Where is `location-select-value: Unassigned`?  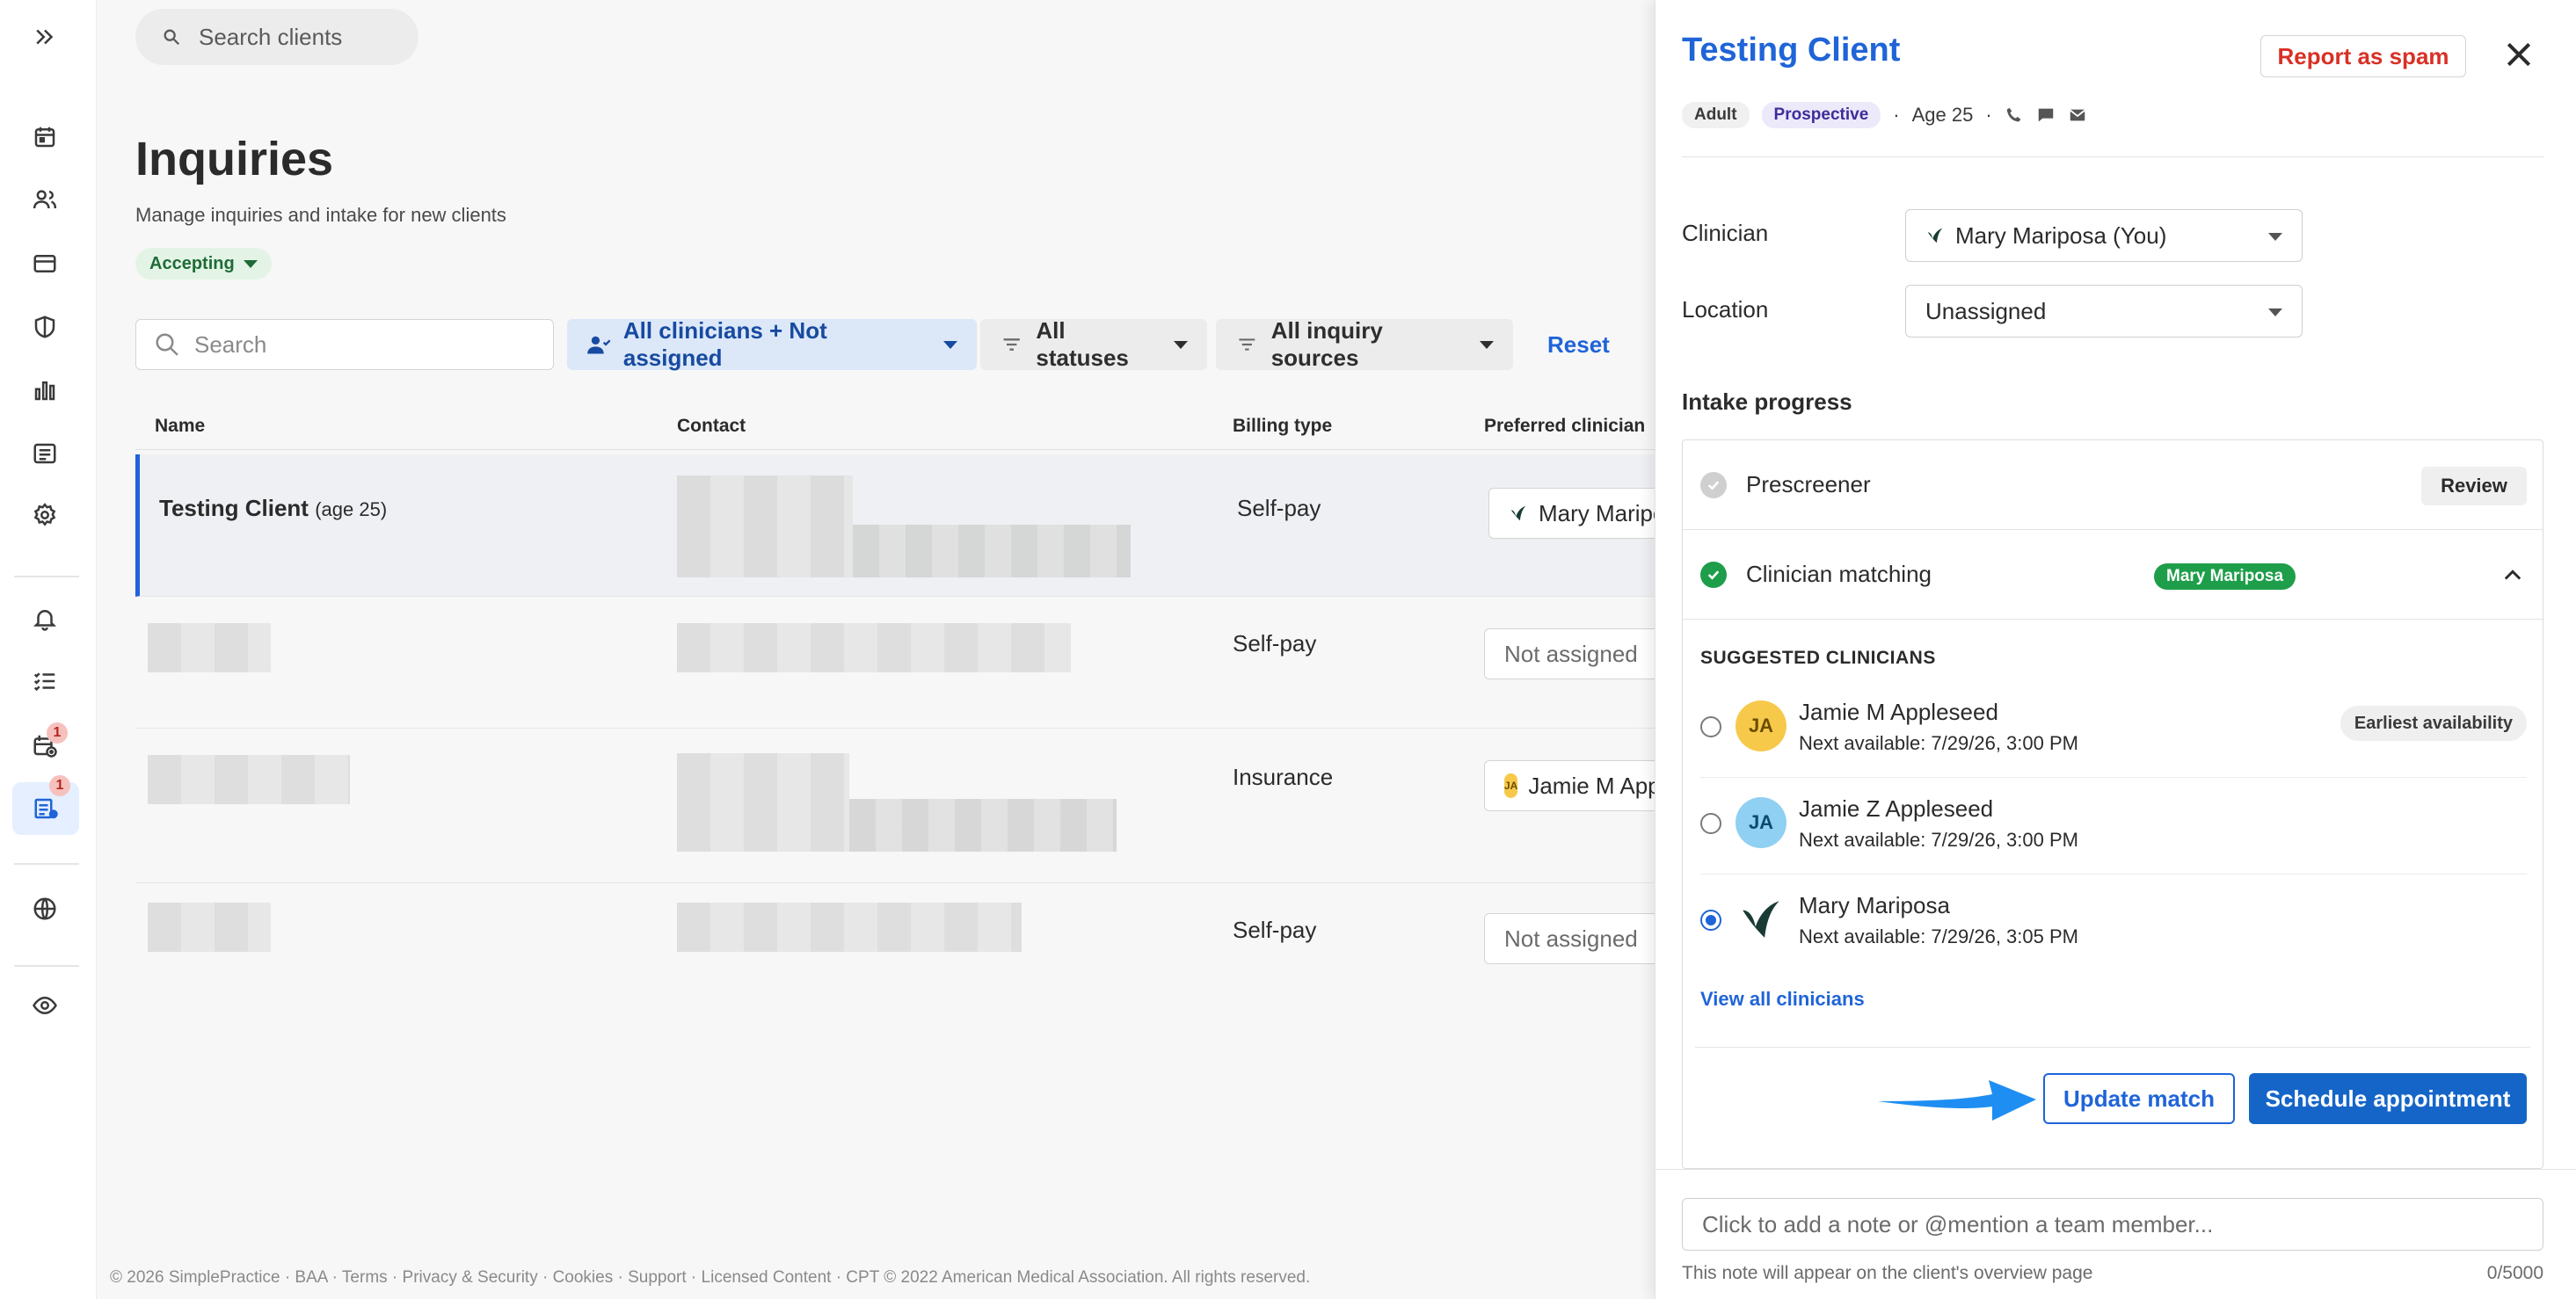 location-select-value: Unassigned is located at coordinates (1986, 310).